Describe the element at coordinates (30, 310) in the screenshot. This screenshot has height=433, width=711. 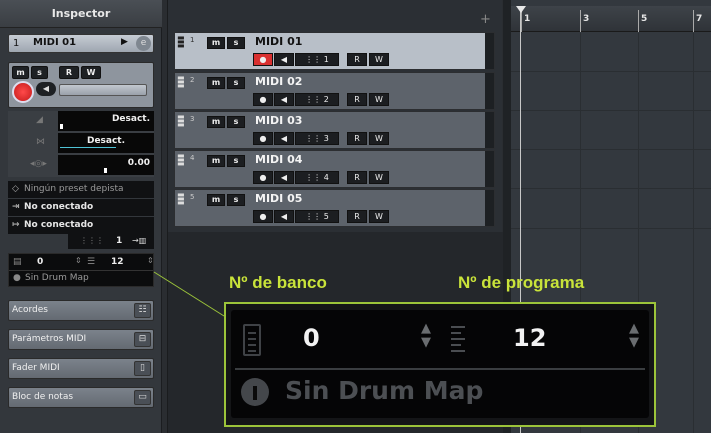
I see `section-chords-label: Acordes` at that location.